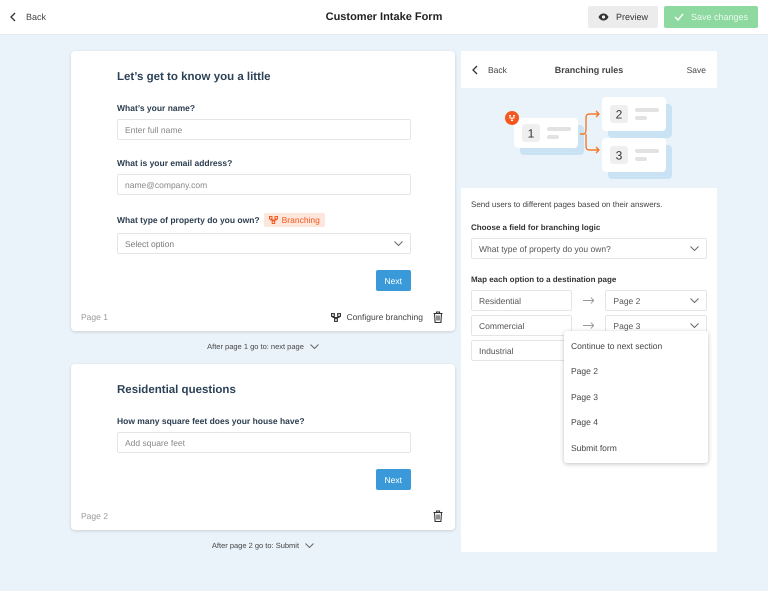 Image resolution: width=768 pixels, height=591 pixels. I want to click on panel-title: Branching rules, so click(589, 69).